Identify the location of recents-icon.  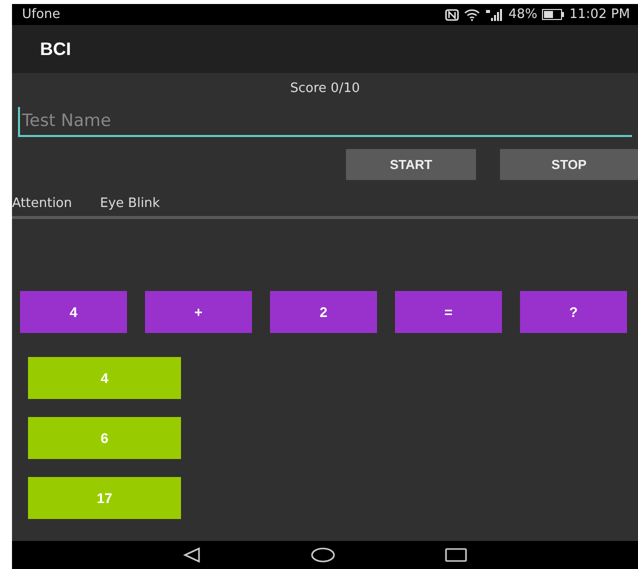
(456, 555).